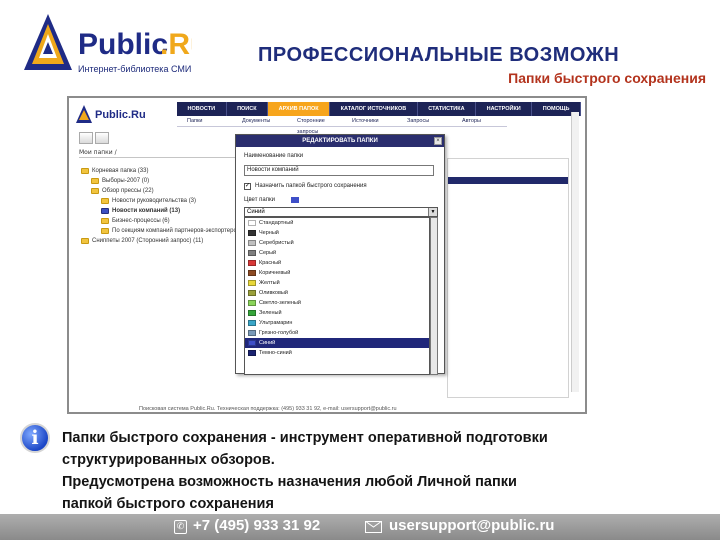  What do you see at coordinates (180, 527) in the screenshot?
I see `phone-icon: ✆` at bounding box center [180, 527].